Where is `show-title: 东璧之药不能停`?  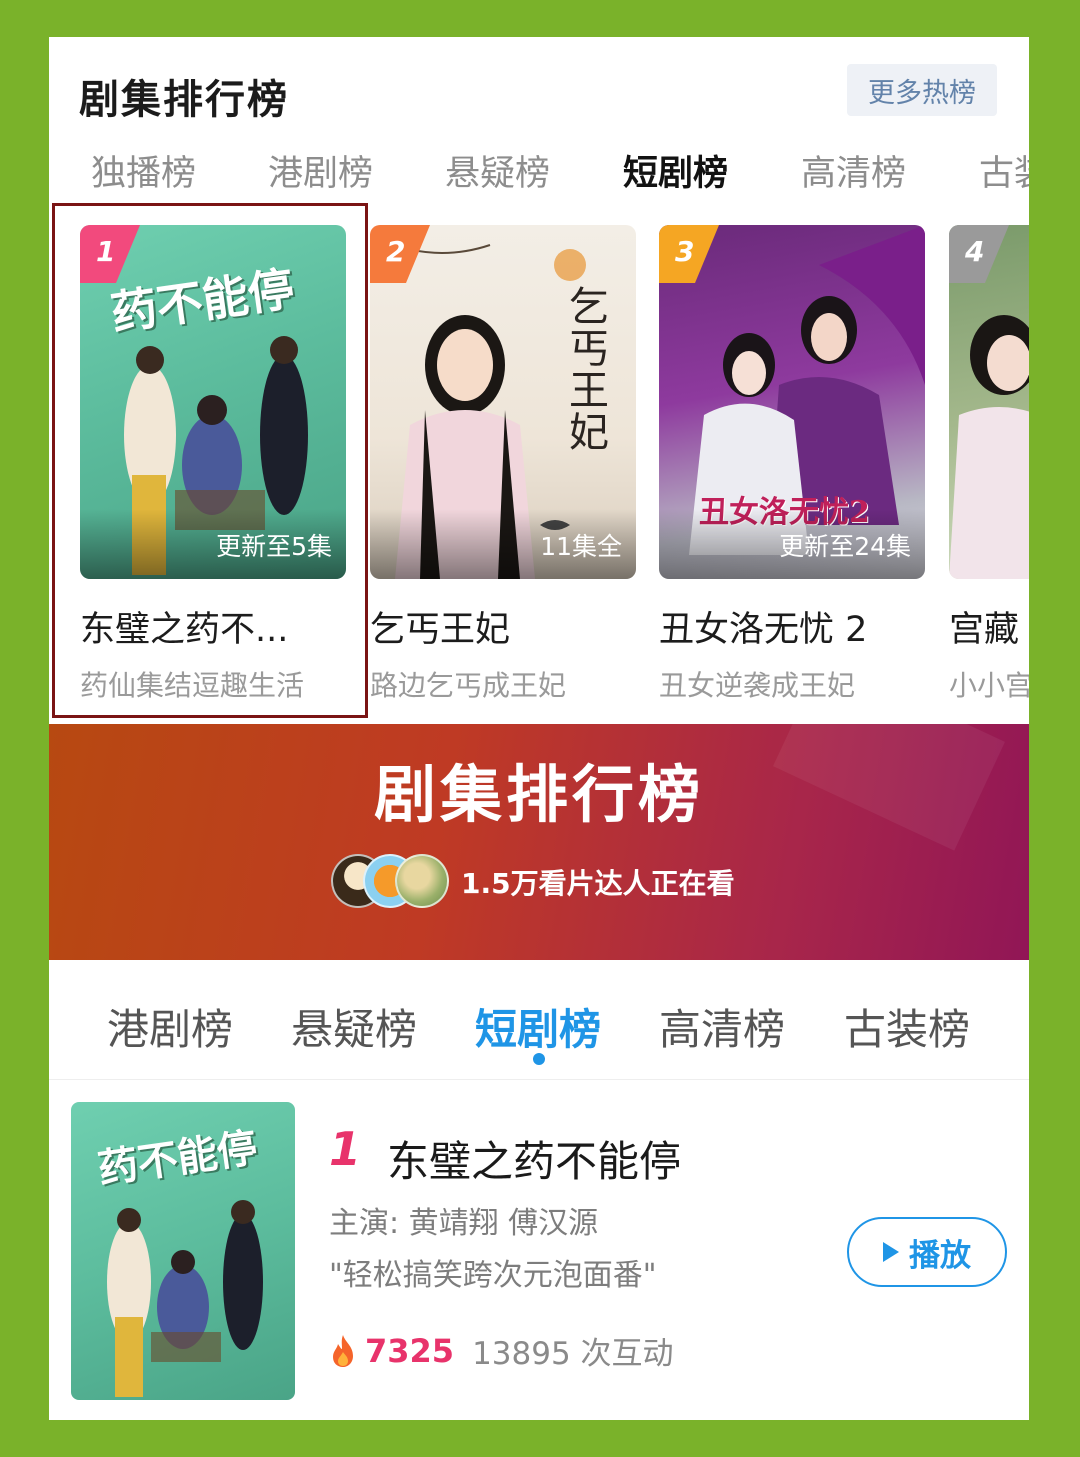
show-title: 东璧之药不能停 is located at coordinates (534, 1158).